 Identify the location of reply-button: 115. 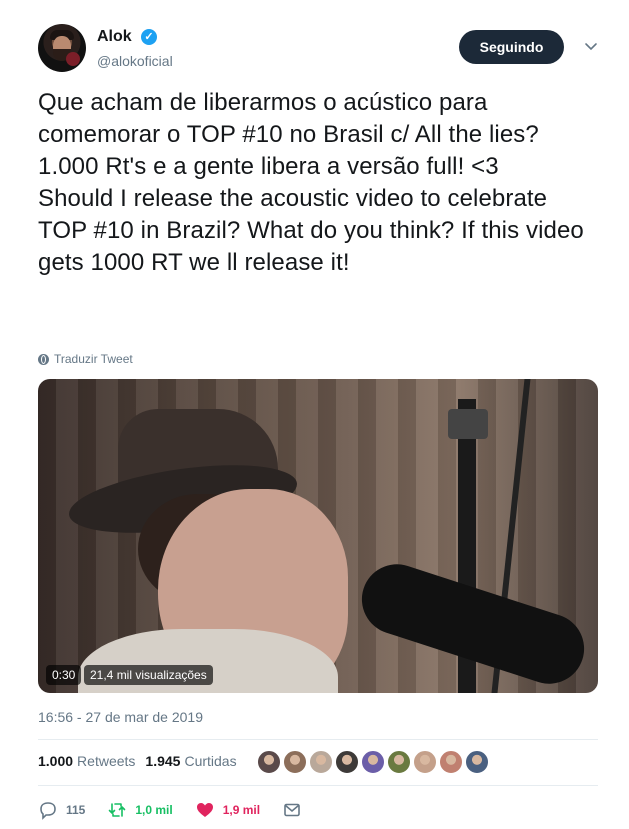
(61, 810).